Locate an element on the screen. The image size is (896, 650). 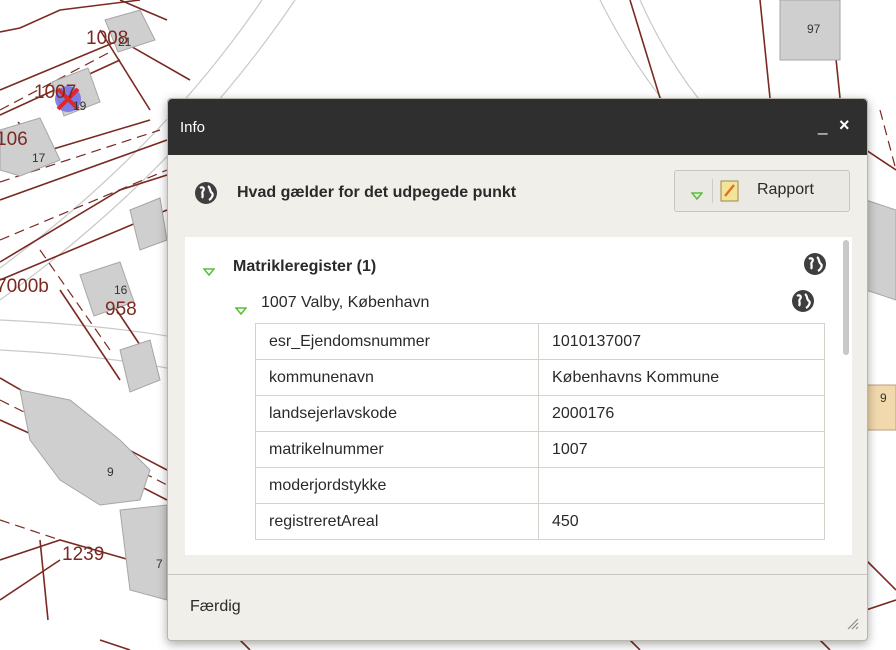
report-button: Rapport is located at coordinates (762, 191).